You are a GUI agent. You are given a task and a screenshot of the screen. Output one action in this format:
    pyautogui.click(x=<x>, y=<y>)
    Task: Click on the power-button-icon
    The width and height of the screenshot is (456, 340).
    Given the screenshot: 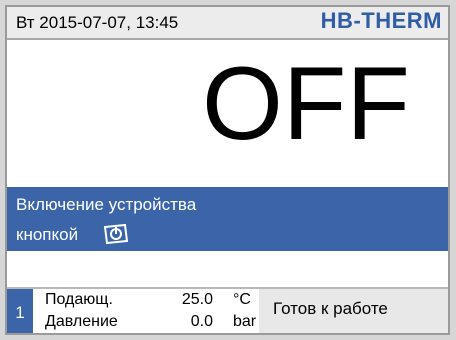 What is the action you would take?
    pyautogui.click(x=116, y=234)
    